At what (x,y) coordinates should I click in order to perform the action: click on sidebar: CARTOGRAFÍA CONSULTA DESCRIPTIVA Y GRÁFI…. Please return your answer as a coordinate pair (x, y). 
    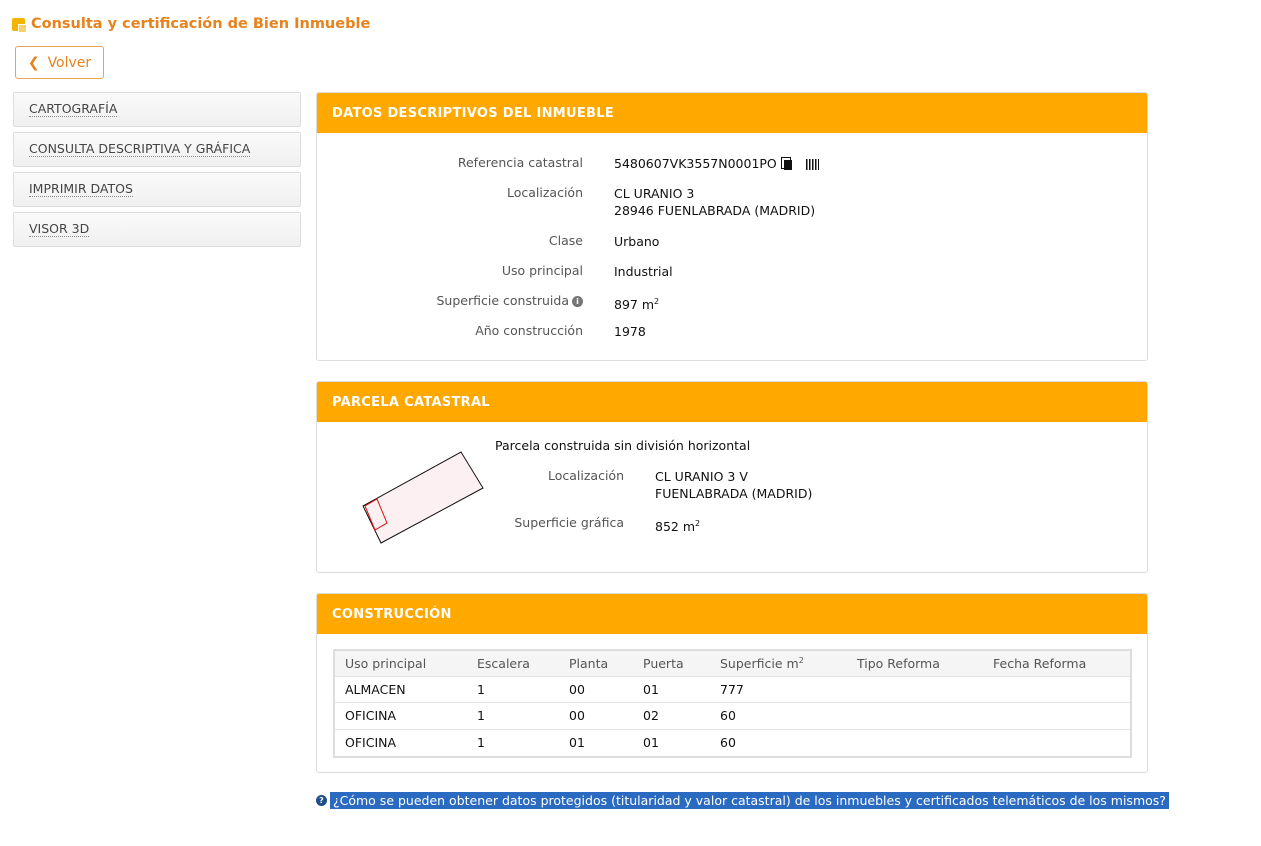
    Looking at the image, I should click on (157, 172).